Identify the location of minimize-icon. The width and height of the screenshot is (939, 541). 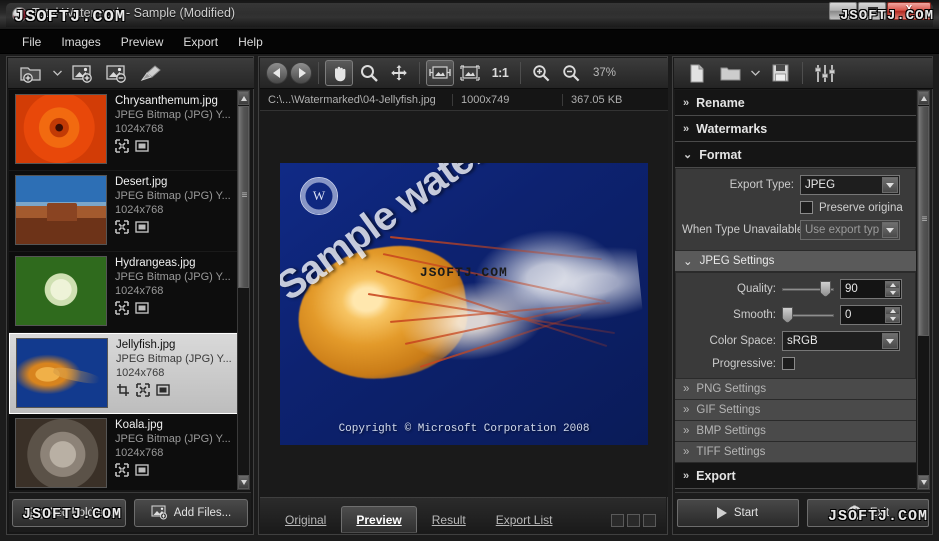
(844, 15).